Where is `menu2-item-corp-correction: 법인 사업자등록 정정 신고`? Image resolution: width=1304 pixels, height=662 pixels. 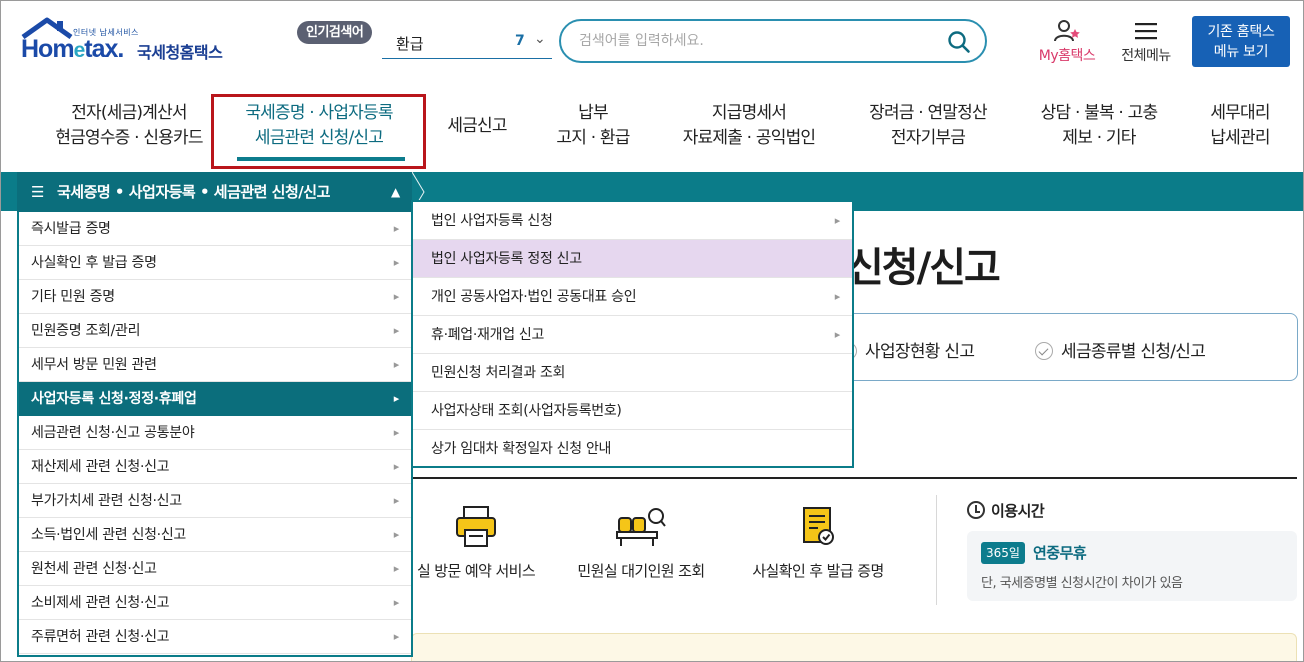
menu2-item-corp-correction: 법인 사업자등록 정정 신고 is located at coordinates (632, 259).